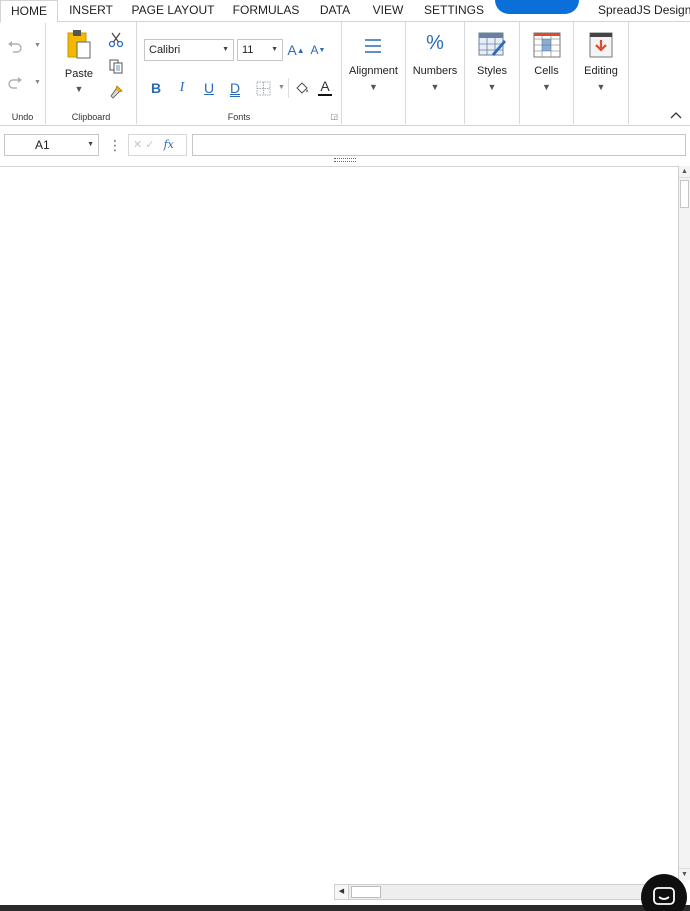 This screenshot has width=690, height=911. Describe the element at coordinates (373, 87) in the screenshot. I see `alignment-dropdown-icon: ▼` at that location.